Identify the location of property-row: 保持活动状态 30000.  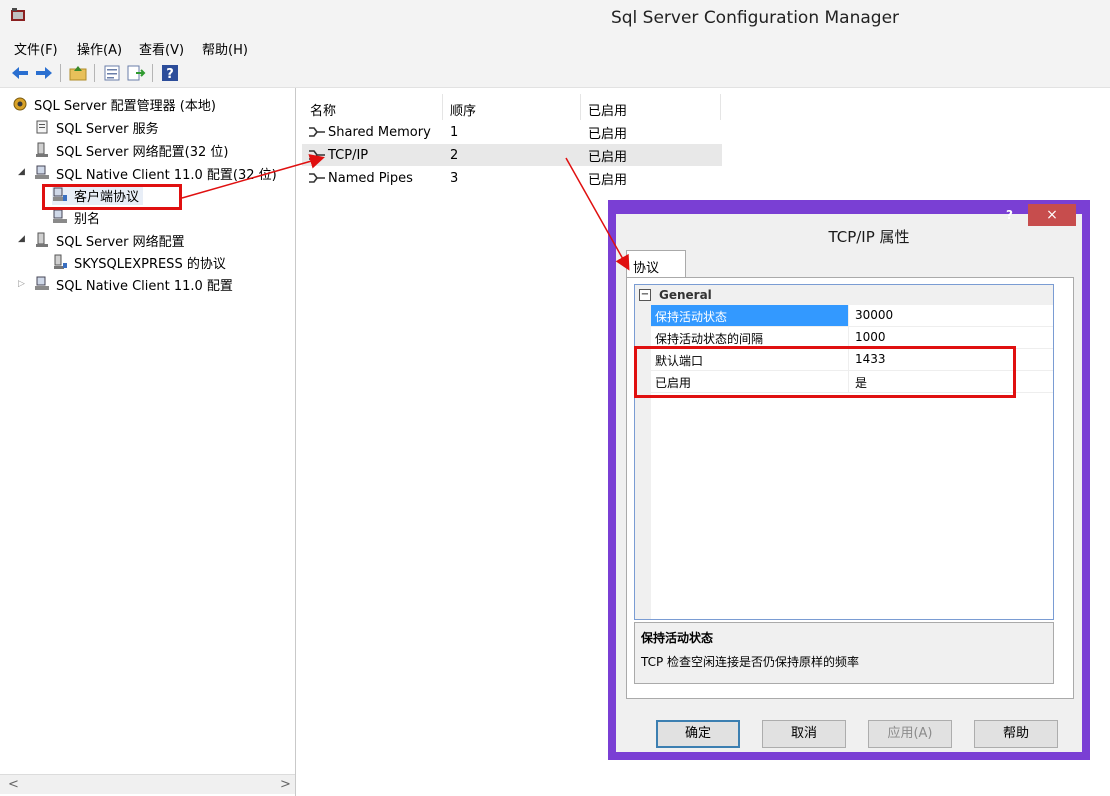
(852, 316).